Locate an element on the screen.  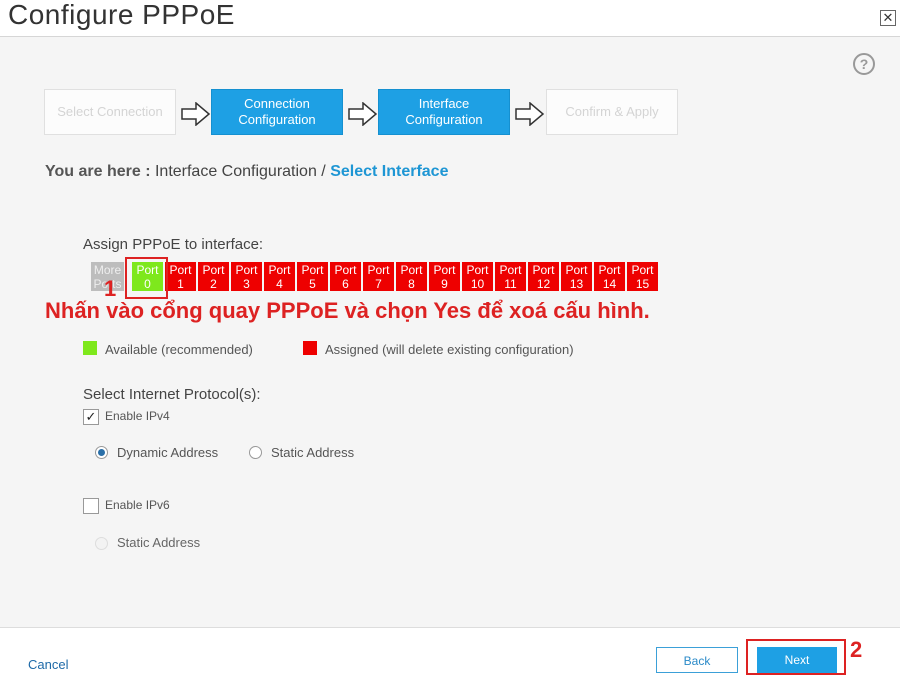
wizard-step-select-connection: Select Connection is located at coordinates (110, 112).